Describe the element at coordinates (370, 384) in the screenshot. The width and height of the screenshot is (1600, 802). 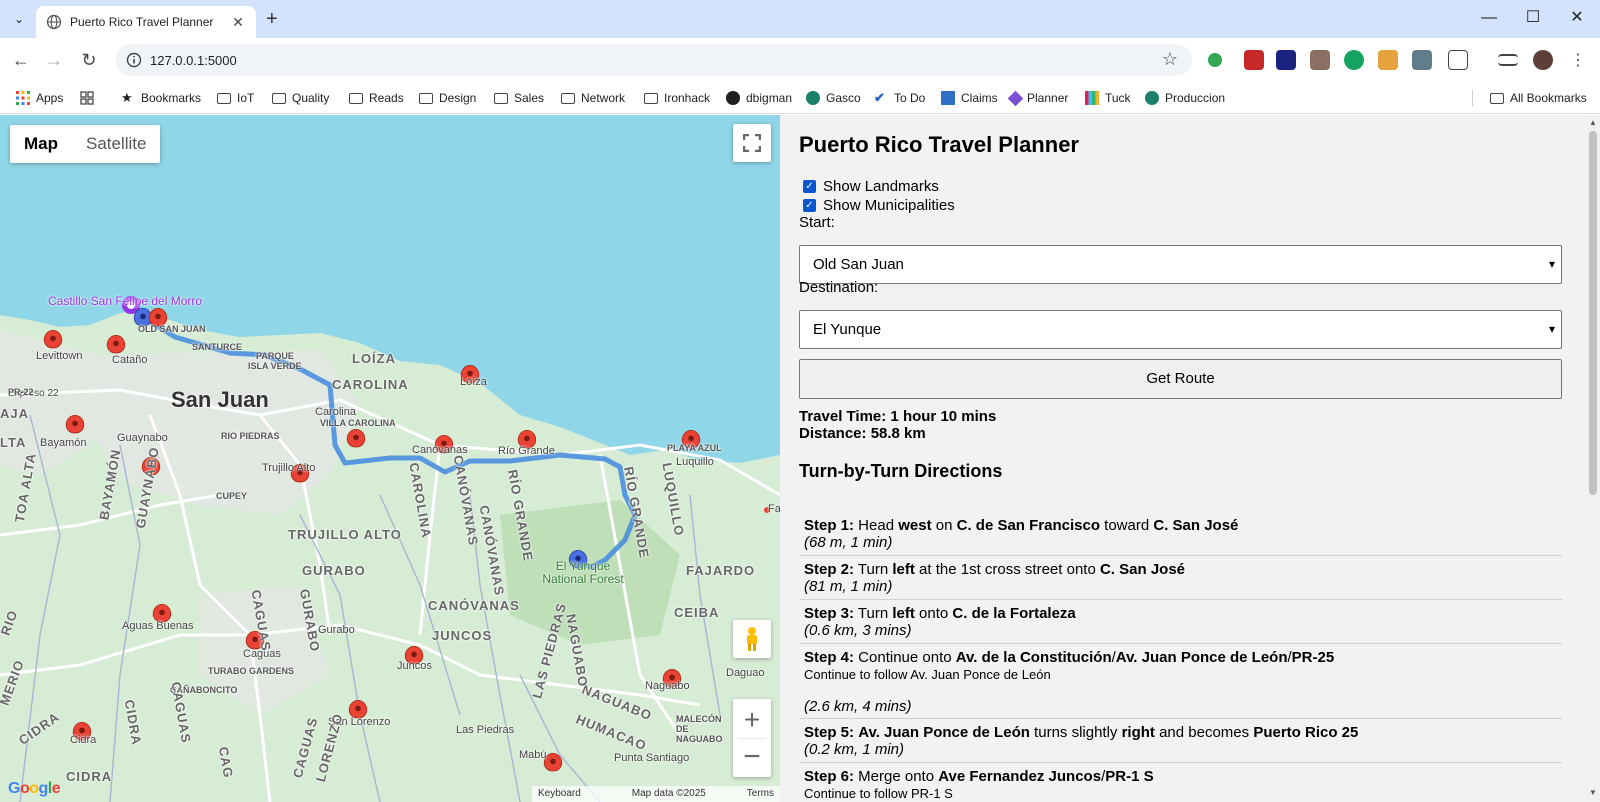
I see `map-label-carolina-region: CAROLINA` at that location.